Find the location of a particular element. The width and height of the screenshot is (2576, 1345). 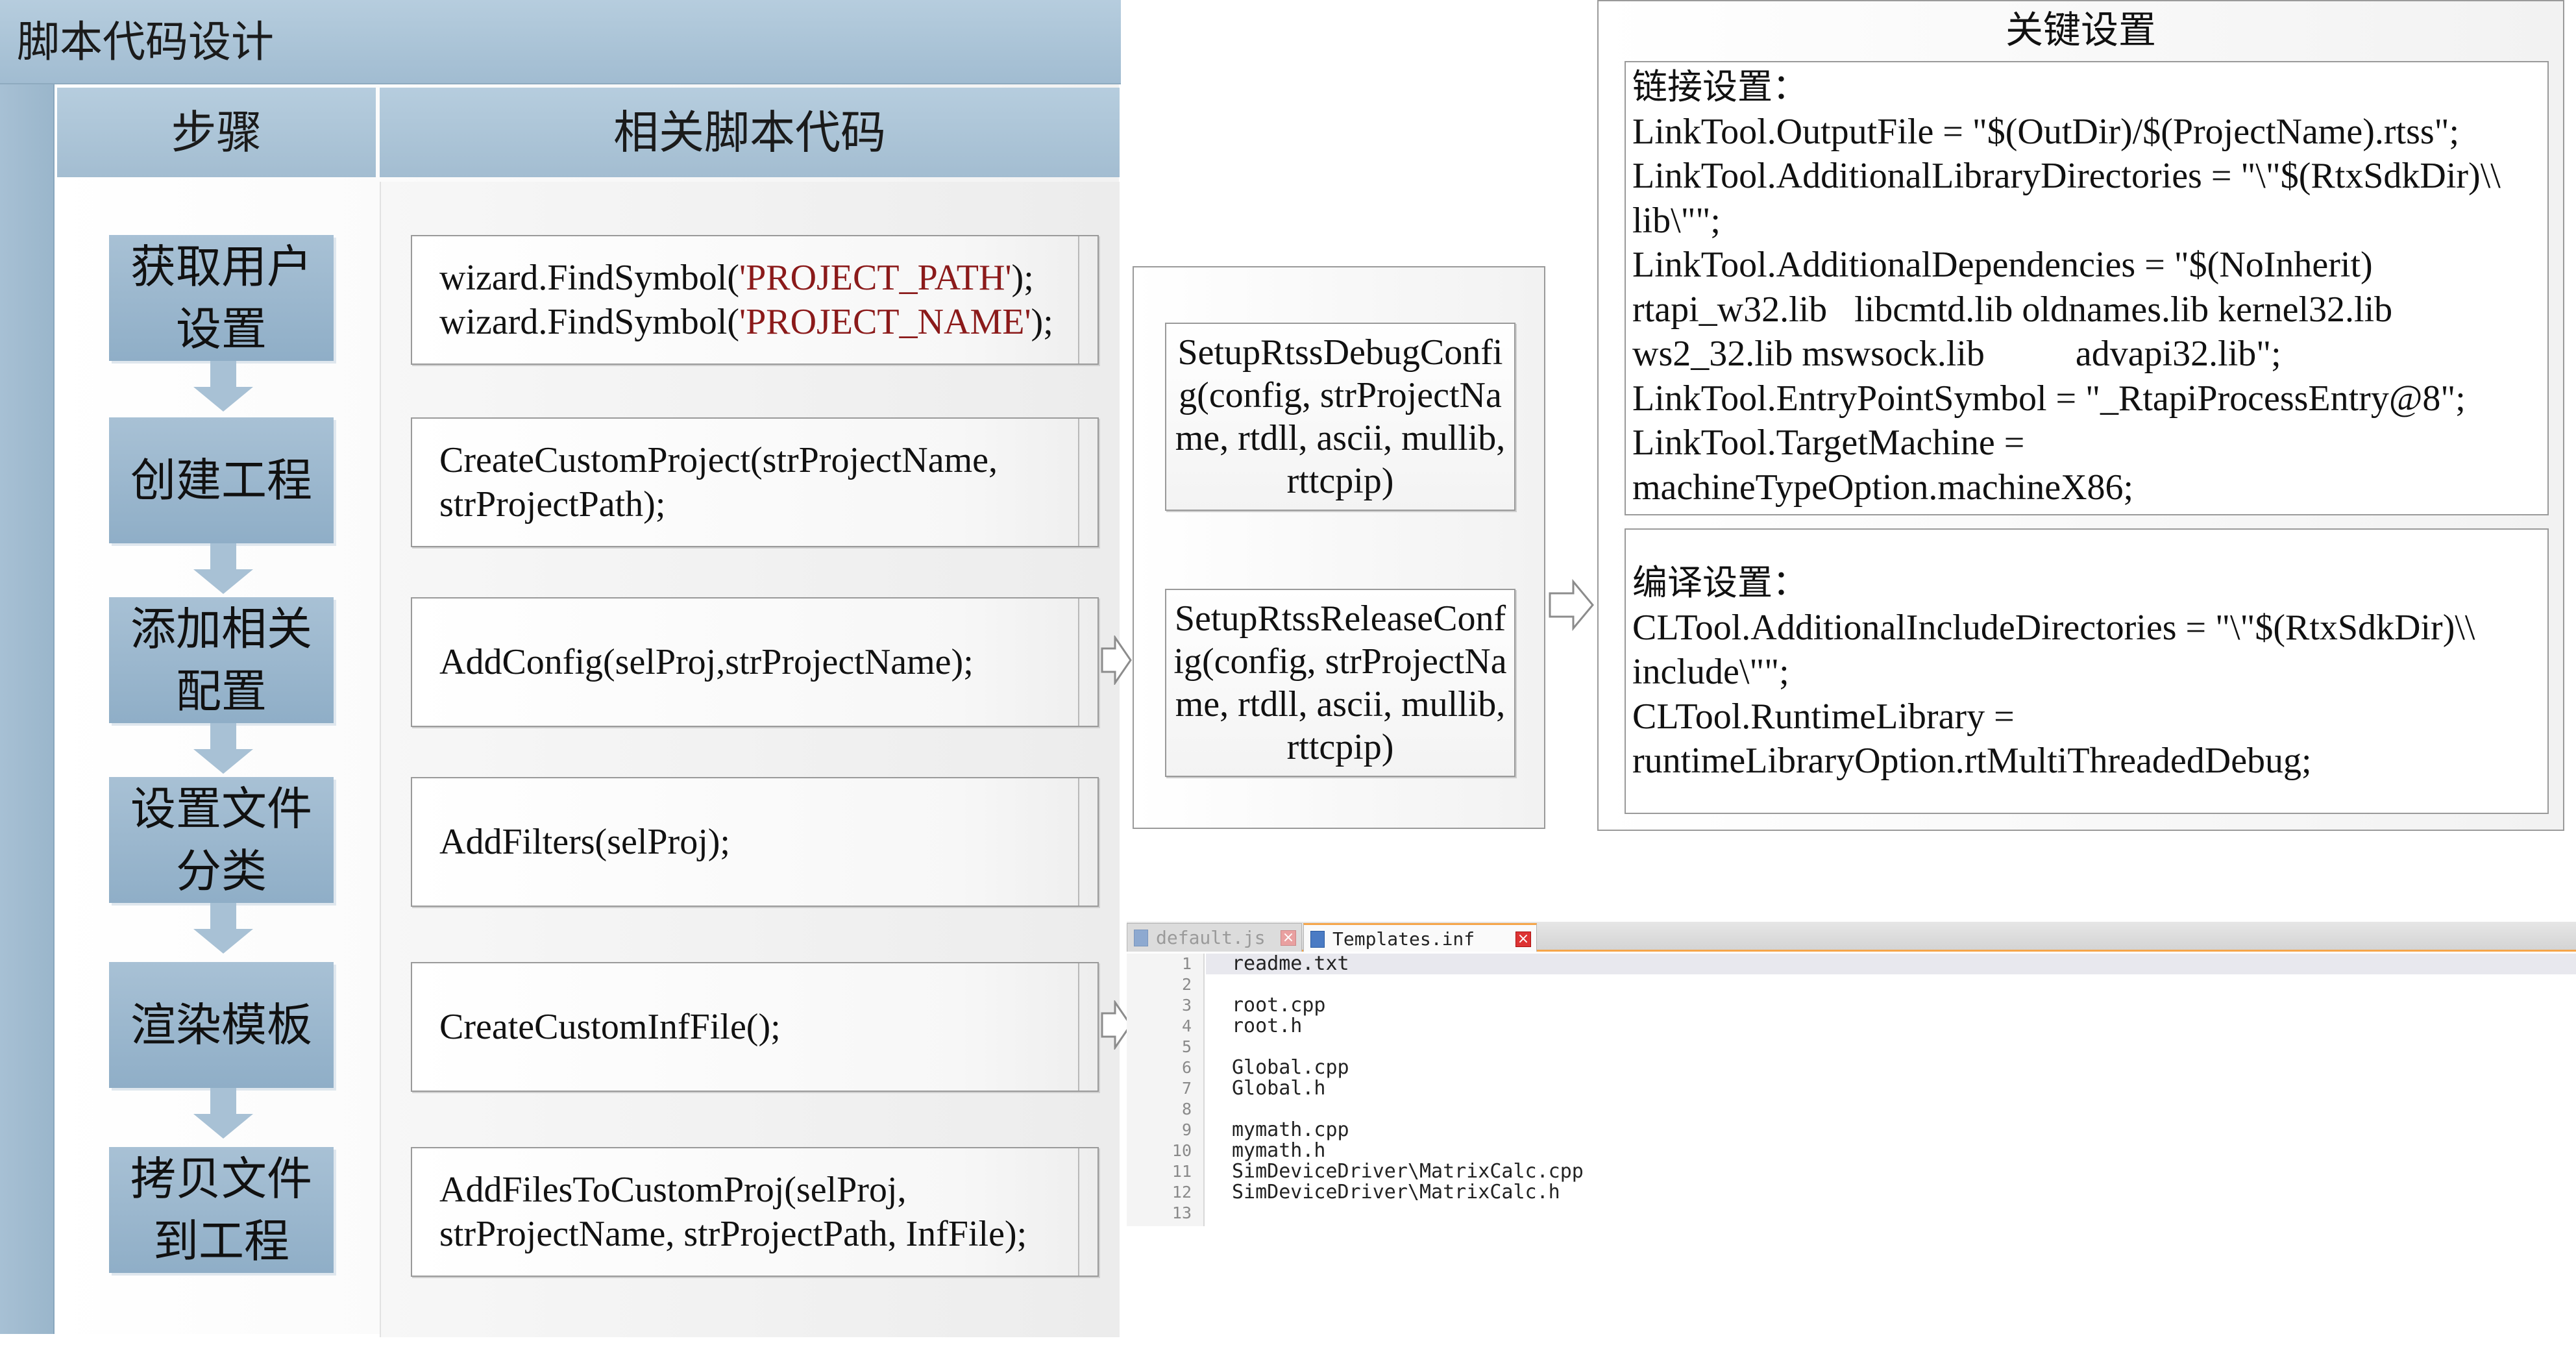

setting-line: machineTypeOption.machineX86; is located at coordinates (1883, 487).